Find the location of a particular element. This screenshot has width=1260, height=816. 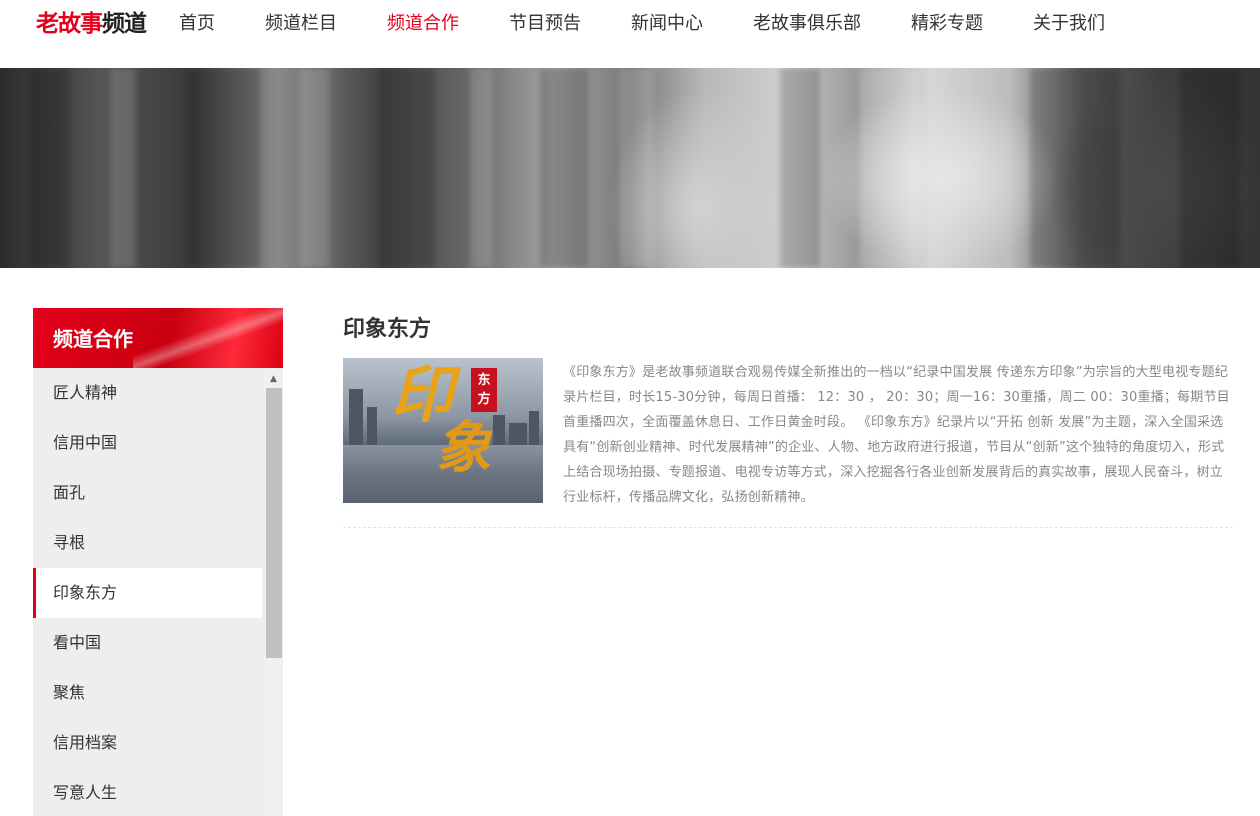

logo-dark-text: 频道 is located at coordinates (124, 24).